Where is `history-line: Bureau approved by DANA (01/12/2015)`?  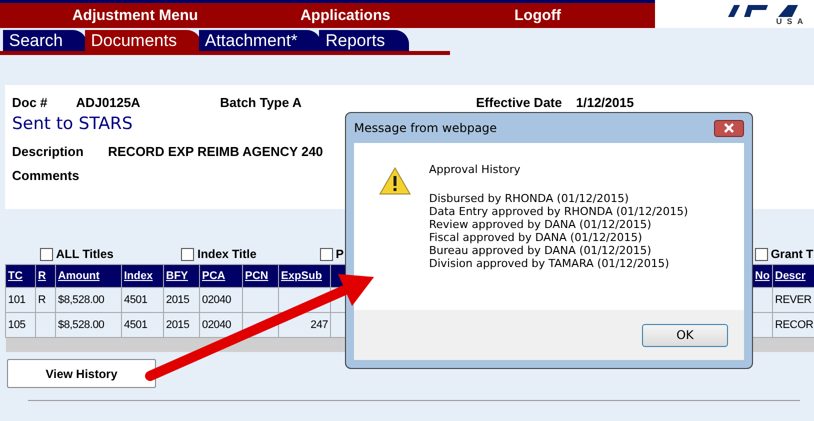
history-line: Bureau approved by DANA (01/12/2015) is located at coordinates (540, 250).